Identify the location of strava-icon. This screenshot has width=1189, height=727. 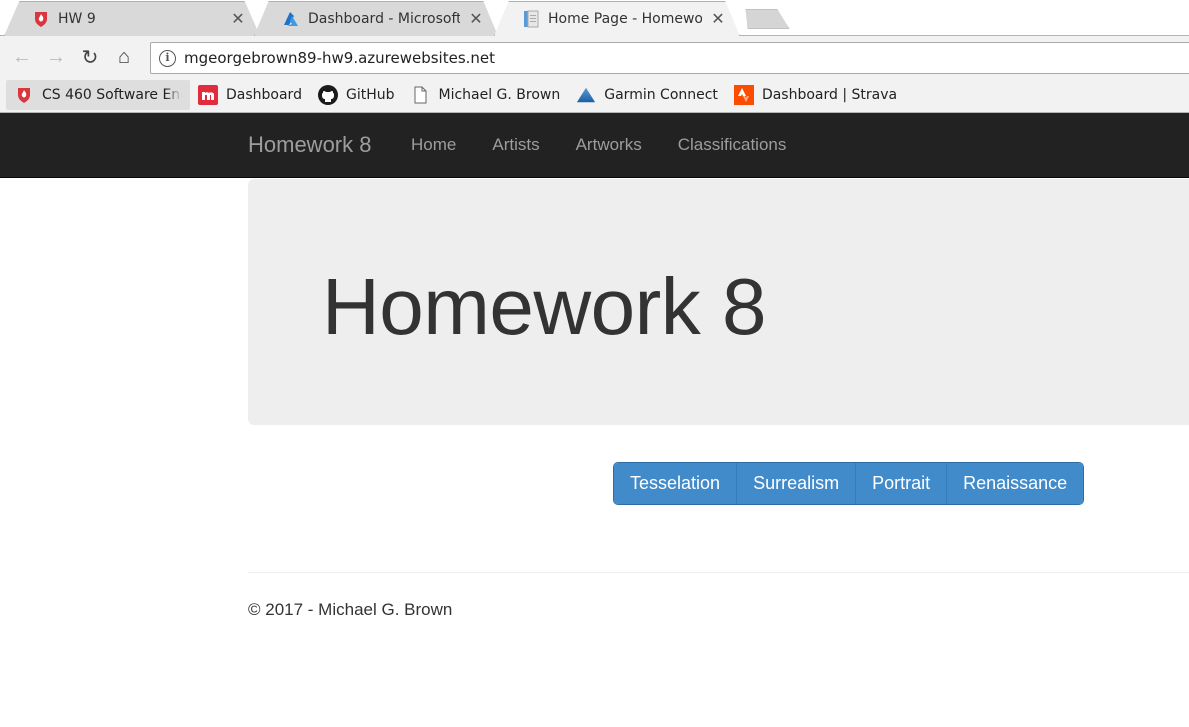
(743, 95).